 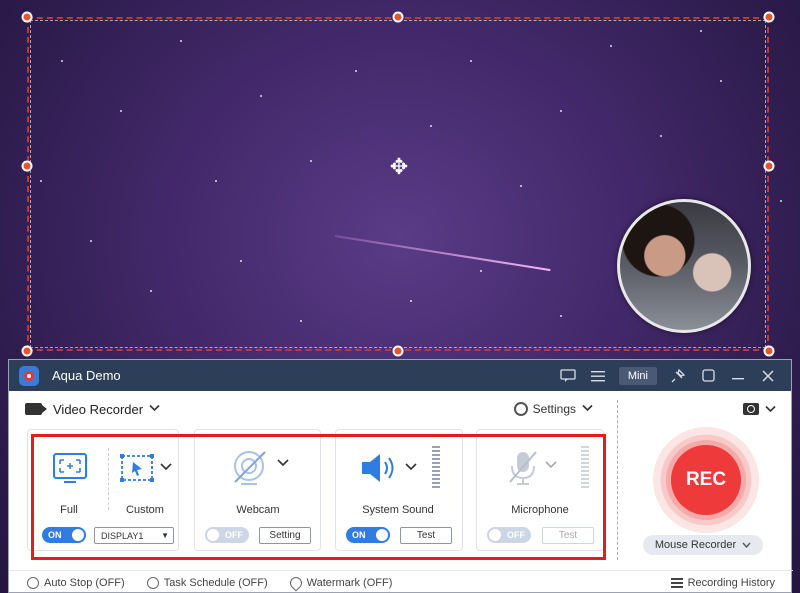 What do you see at coordinates (27, 351) in the screenshot?
I see `resize-handle-bottom-left` at bounding box center [27, 351].